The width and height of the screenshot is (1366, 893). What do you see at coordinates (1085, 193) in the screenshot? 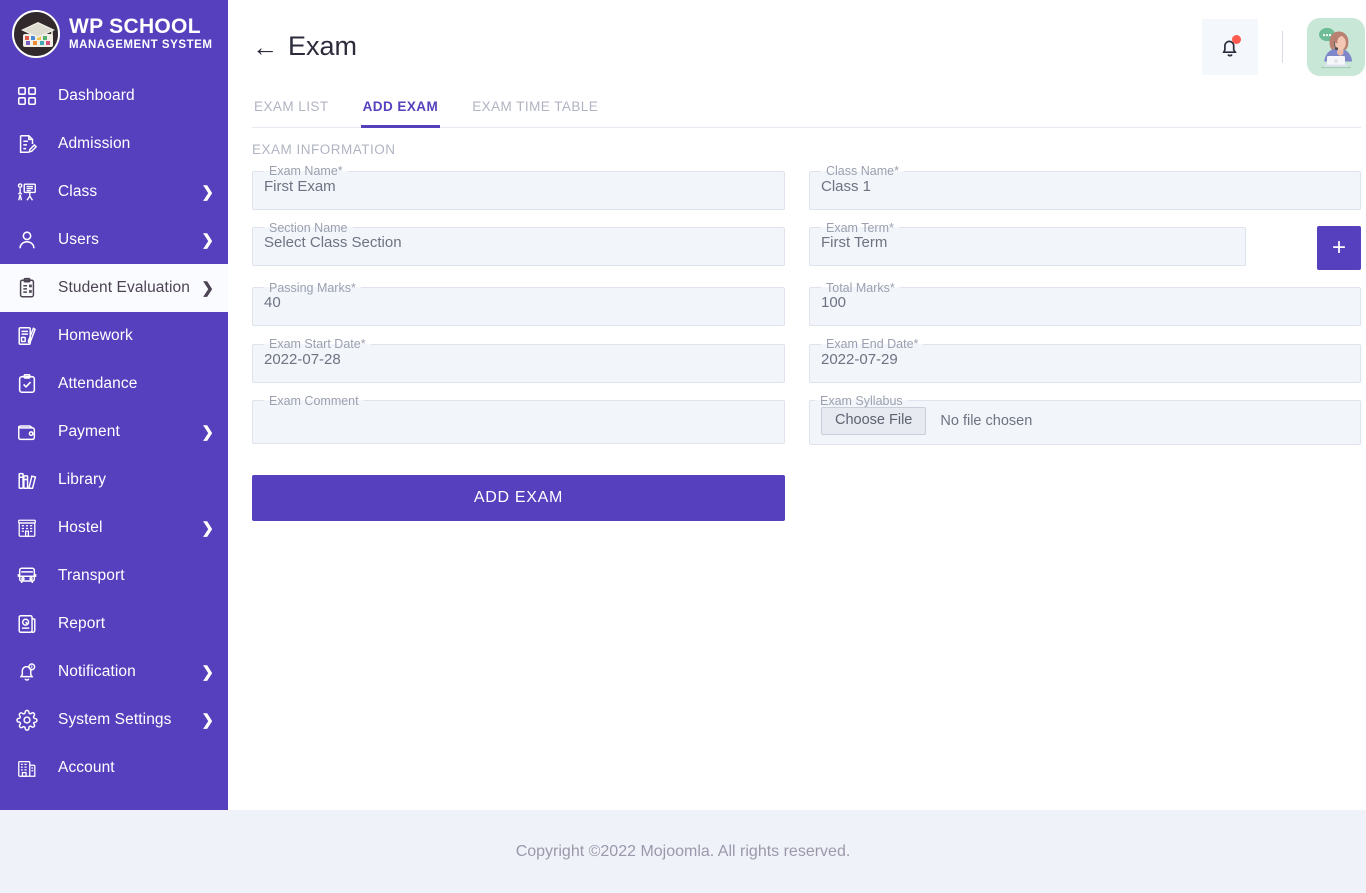
I see `class-name-select: Class 1` at bounding box center [1085, 193].